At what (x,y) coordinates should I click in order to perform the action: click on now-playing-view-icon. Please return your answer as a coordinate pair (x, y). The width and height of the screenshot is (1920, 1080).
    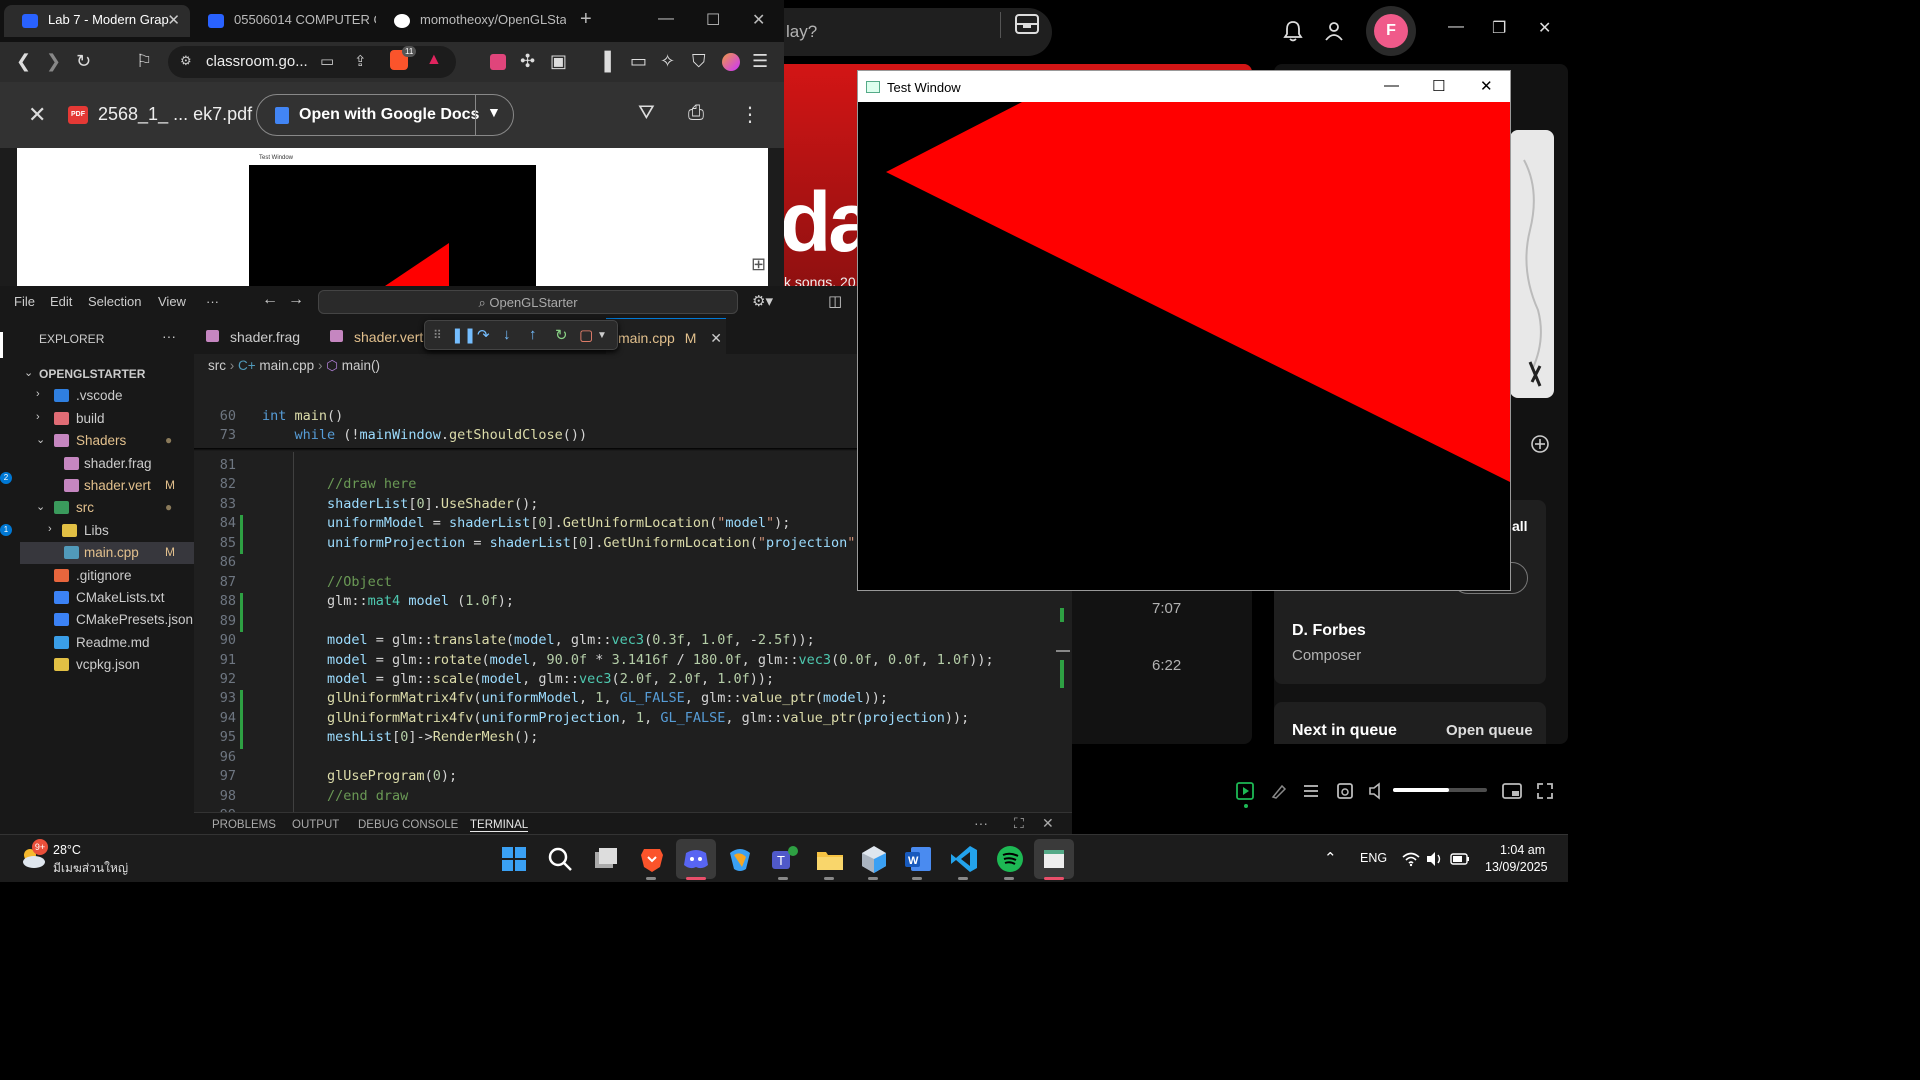
    Looking at the image, I should click on (1245, 791).